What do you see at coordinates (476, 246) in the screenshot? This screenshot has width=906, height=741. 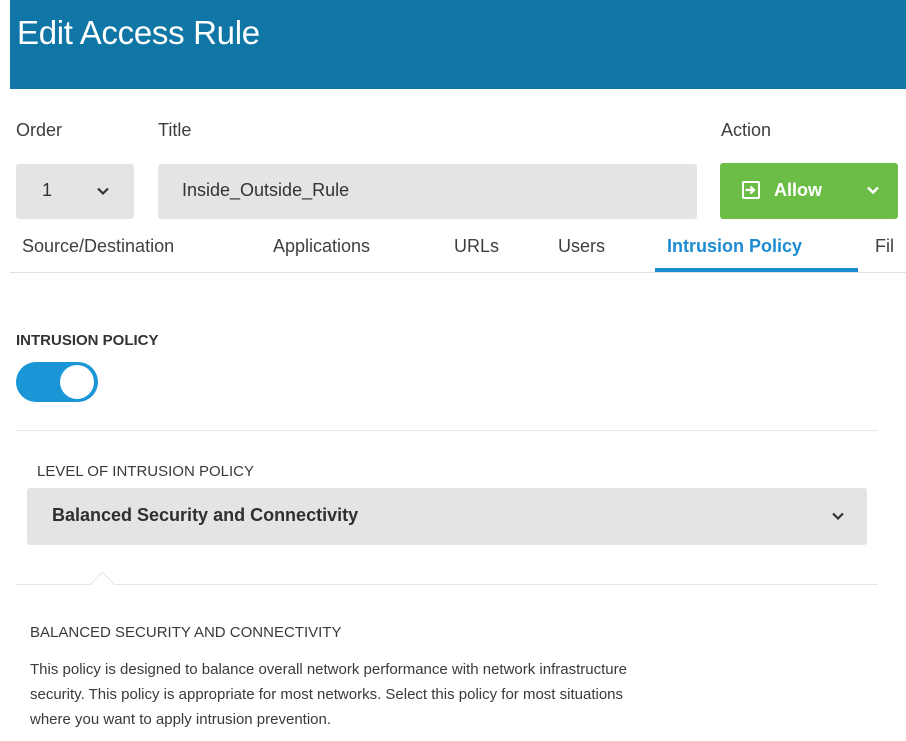 I see `tab-urls: URLs` at bounding box center [476, 246].